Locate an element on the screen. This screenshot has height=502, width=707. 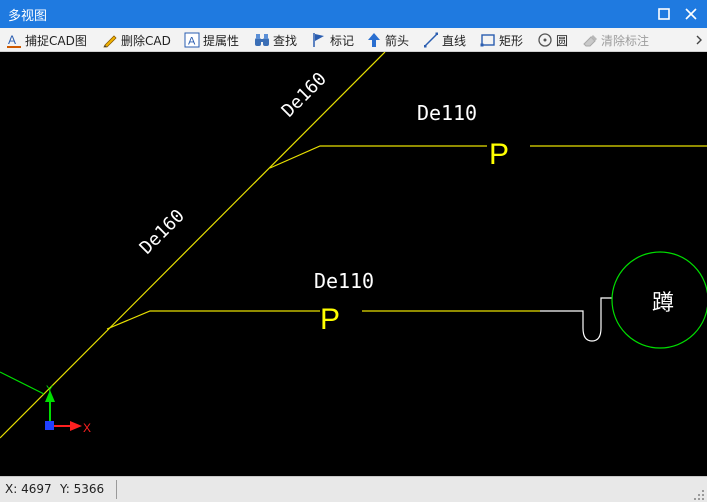
pencil-icon is located at coordinates (110, 41).